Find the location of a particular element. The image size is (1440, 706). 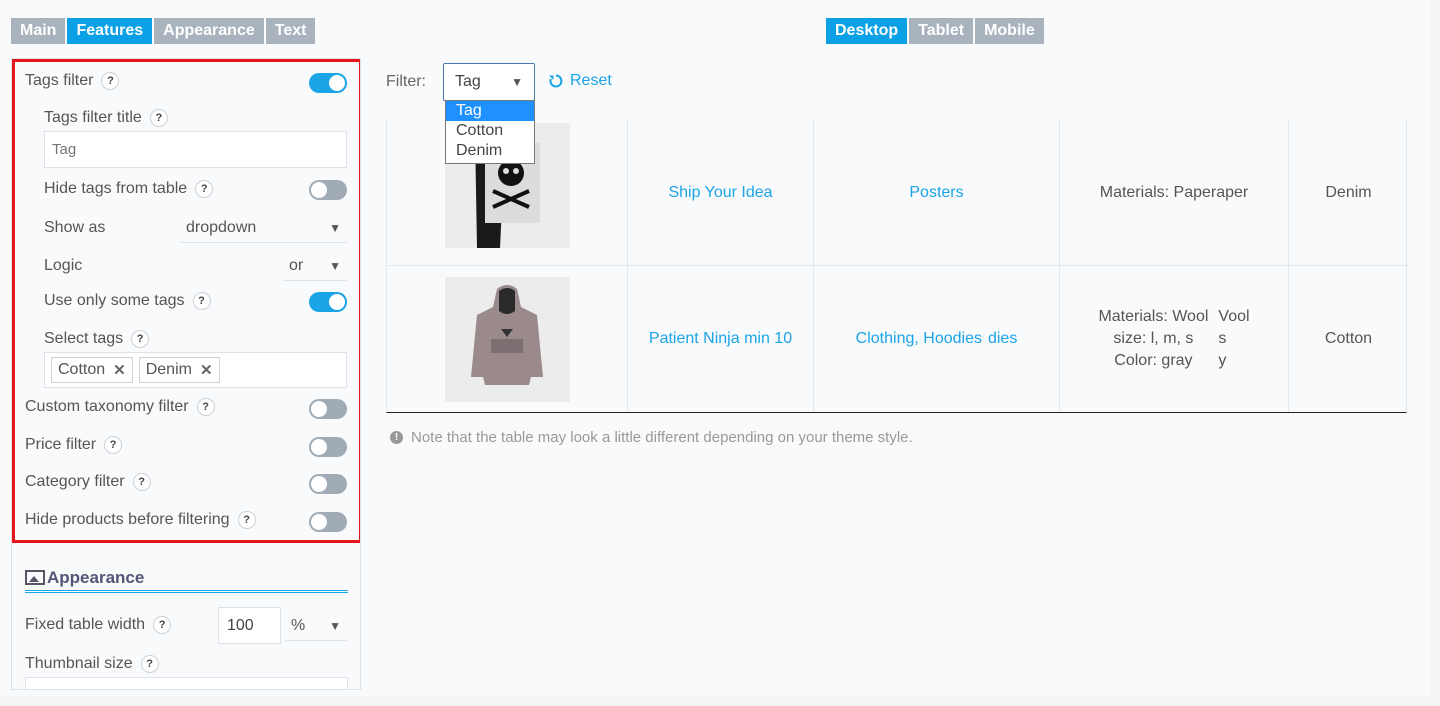

tag-text: Cotton is located at coordinates (1348, 338).